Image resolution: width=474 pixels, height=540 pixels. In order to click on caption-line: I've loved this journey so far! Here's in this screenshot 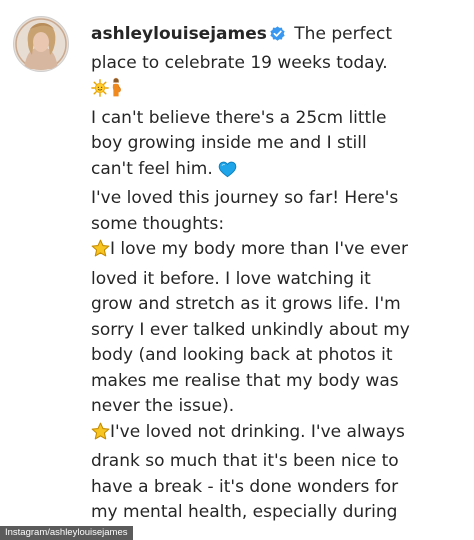, I will do `click(245, 198)`.